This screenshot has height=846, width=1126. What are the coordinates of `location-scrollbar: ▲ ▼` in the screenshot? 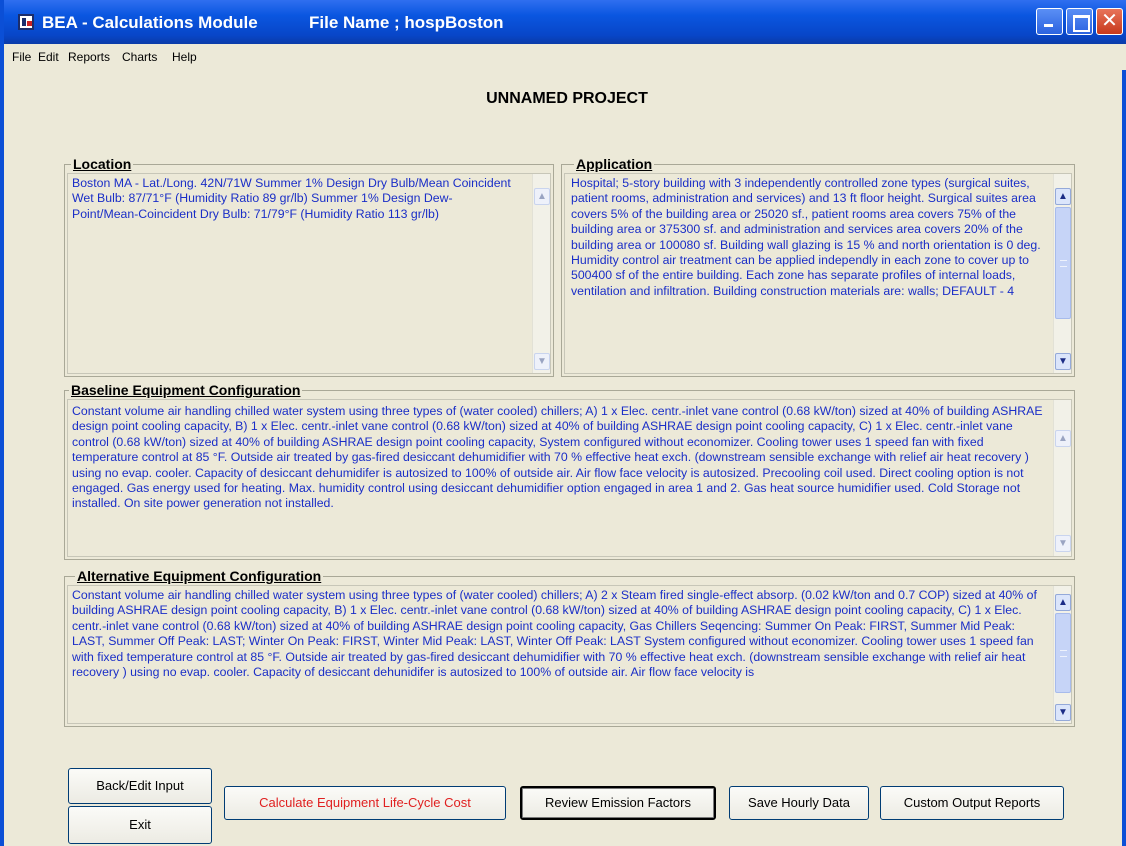 It's located at (541, 273).